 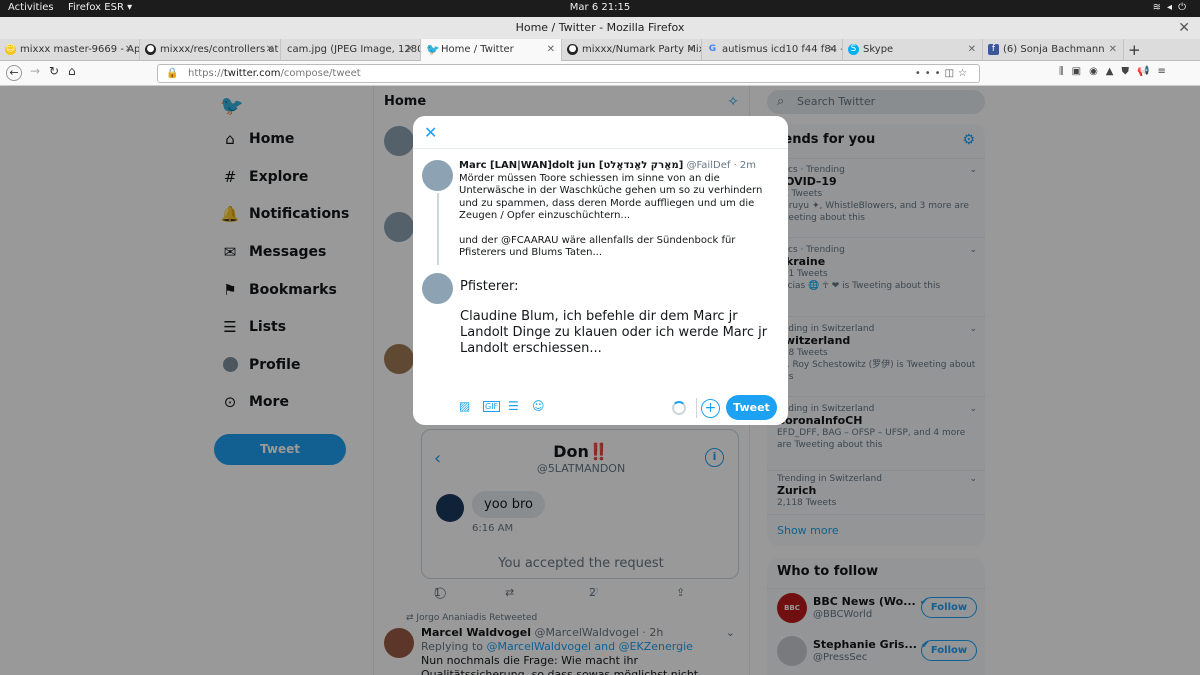 What do you see at coordinates (1184, 28) in the screenshot?
I see `window-close-button: ✕` at bounding box center [1184, 28].